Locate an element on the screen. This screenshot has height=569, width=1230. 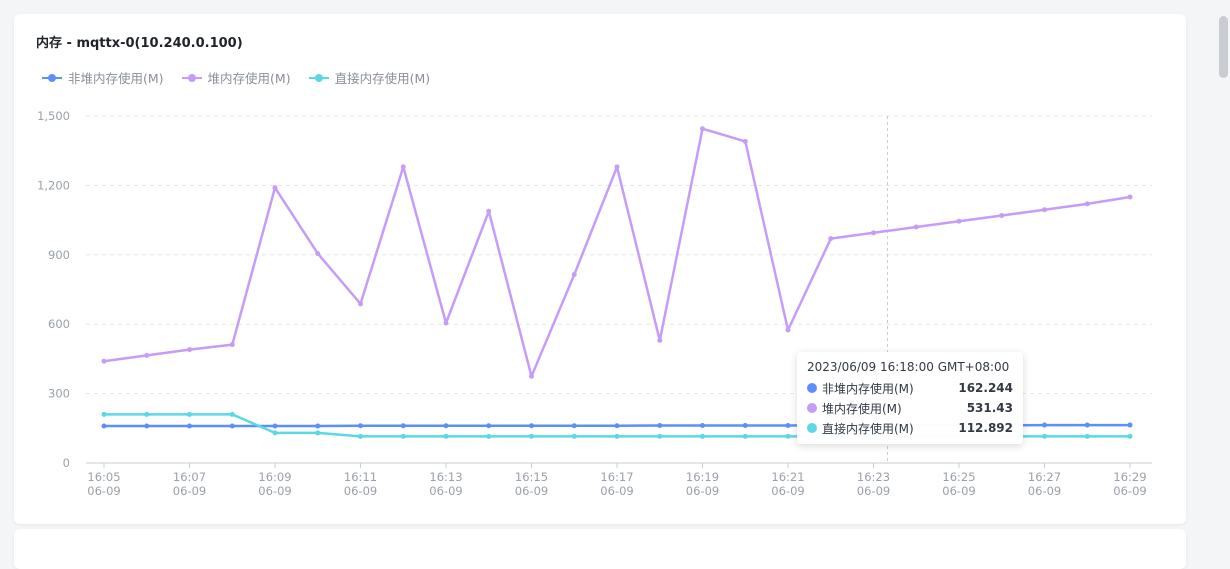
x-tick-label: 16:27 is located at coordinates (1044, 477).